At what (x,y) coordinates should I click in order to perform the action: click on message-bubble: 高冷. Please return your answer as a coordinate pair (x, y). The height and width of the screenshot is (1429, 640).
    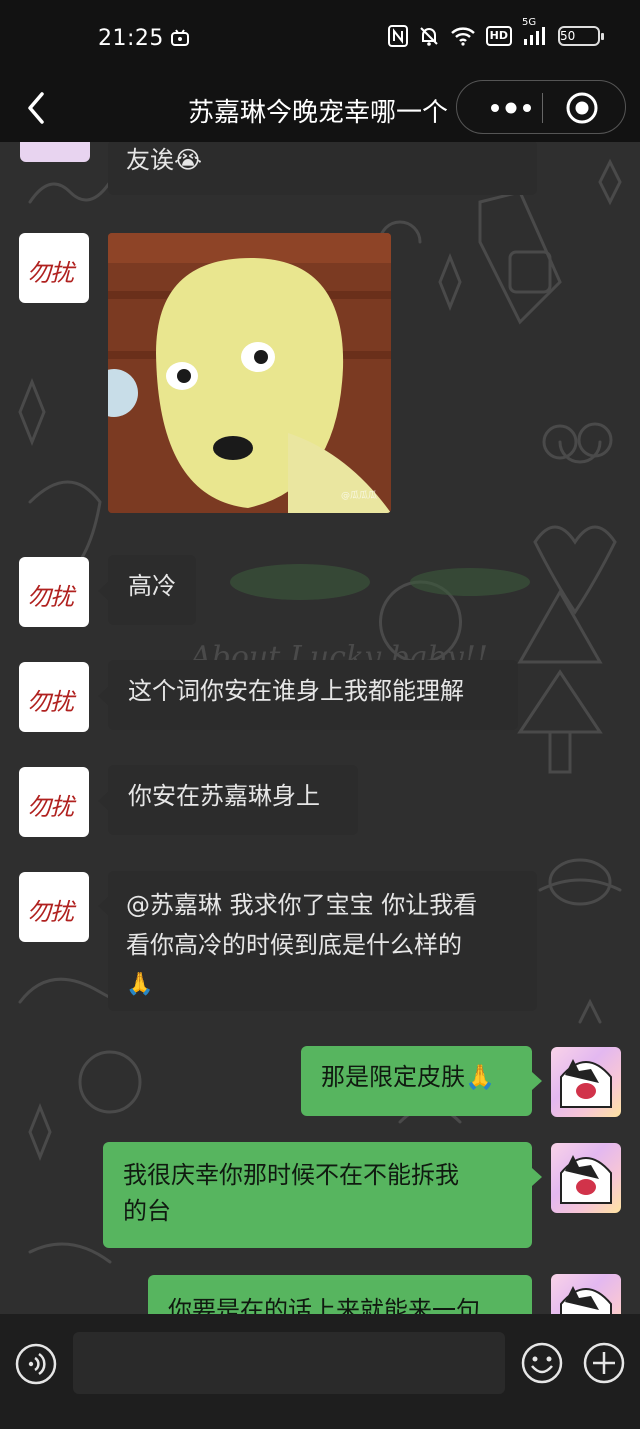
    Looking at the image, I should click on (152, 590).